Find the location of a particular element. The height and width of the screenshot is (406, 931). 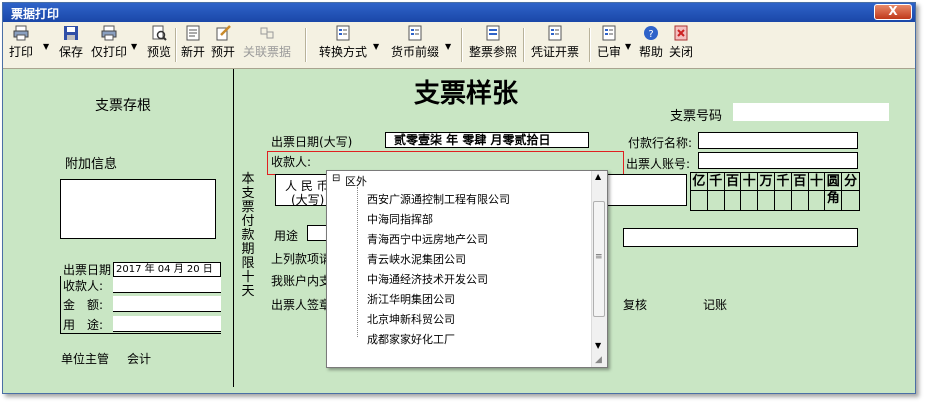

grip-icon: ≡ is located at coordinates (599, 257).